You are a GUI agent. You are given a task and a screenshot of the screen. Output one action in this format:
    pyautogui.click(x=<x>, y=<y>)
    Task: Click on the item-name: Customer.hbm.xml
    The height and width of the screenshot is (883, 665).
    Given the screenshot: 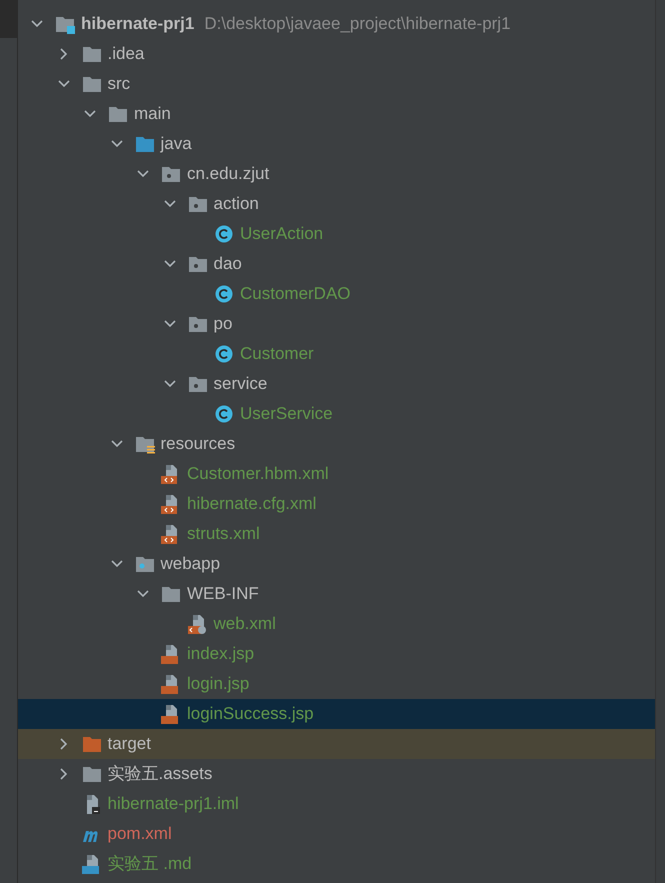 What is the action you would take?
    pyautogui.click(x=258, y=474)
    